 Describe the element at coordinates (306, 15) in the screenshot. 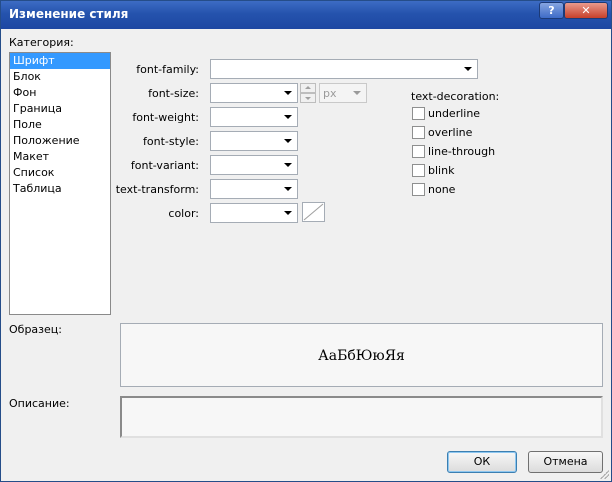

I see `title-bar: Изменение стиля ? ✕` at that location.